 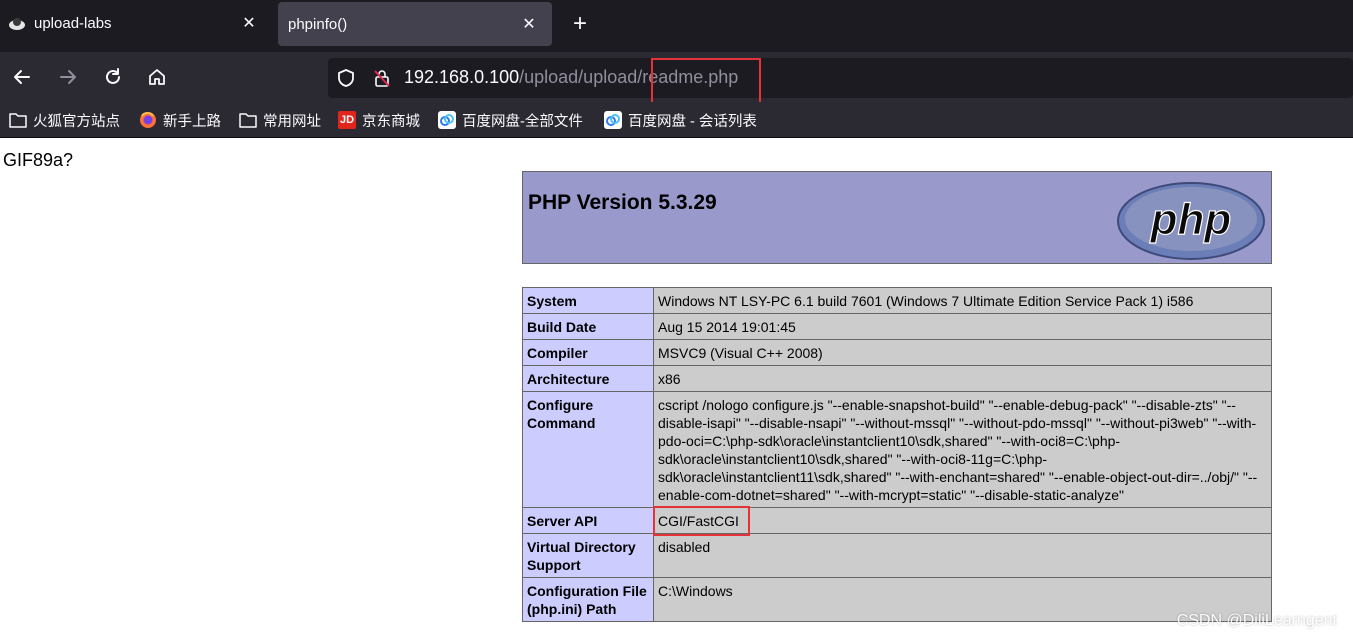 I want to click on row-key: Configuration File (php.ini) Path, so click(x=588, y=599).